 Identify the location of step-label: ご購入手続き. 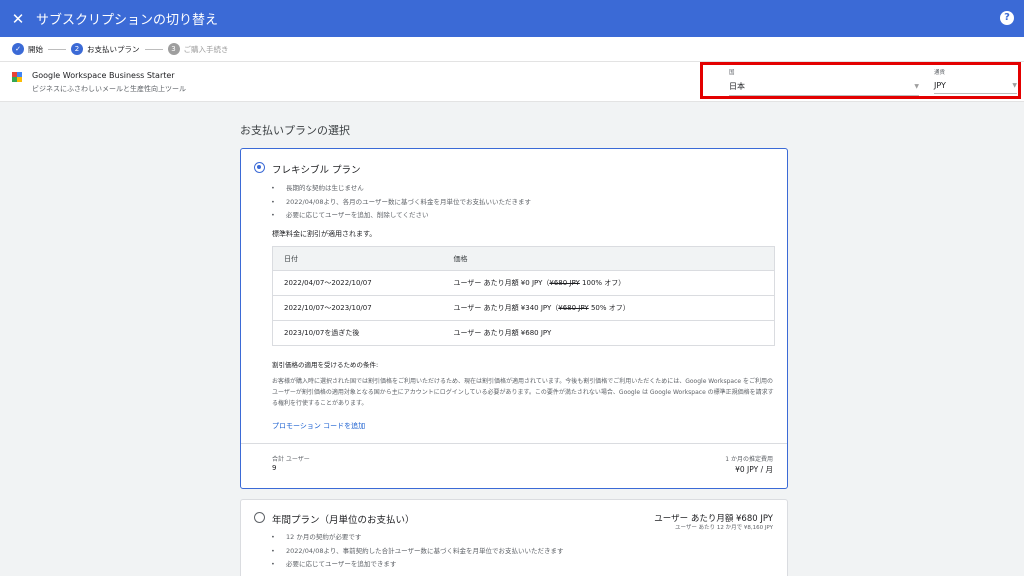
(206, 49).